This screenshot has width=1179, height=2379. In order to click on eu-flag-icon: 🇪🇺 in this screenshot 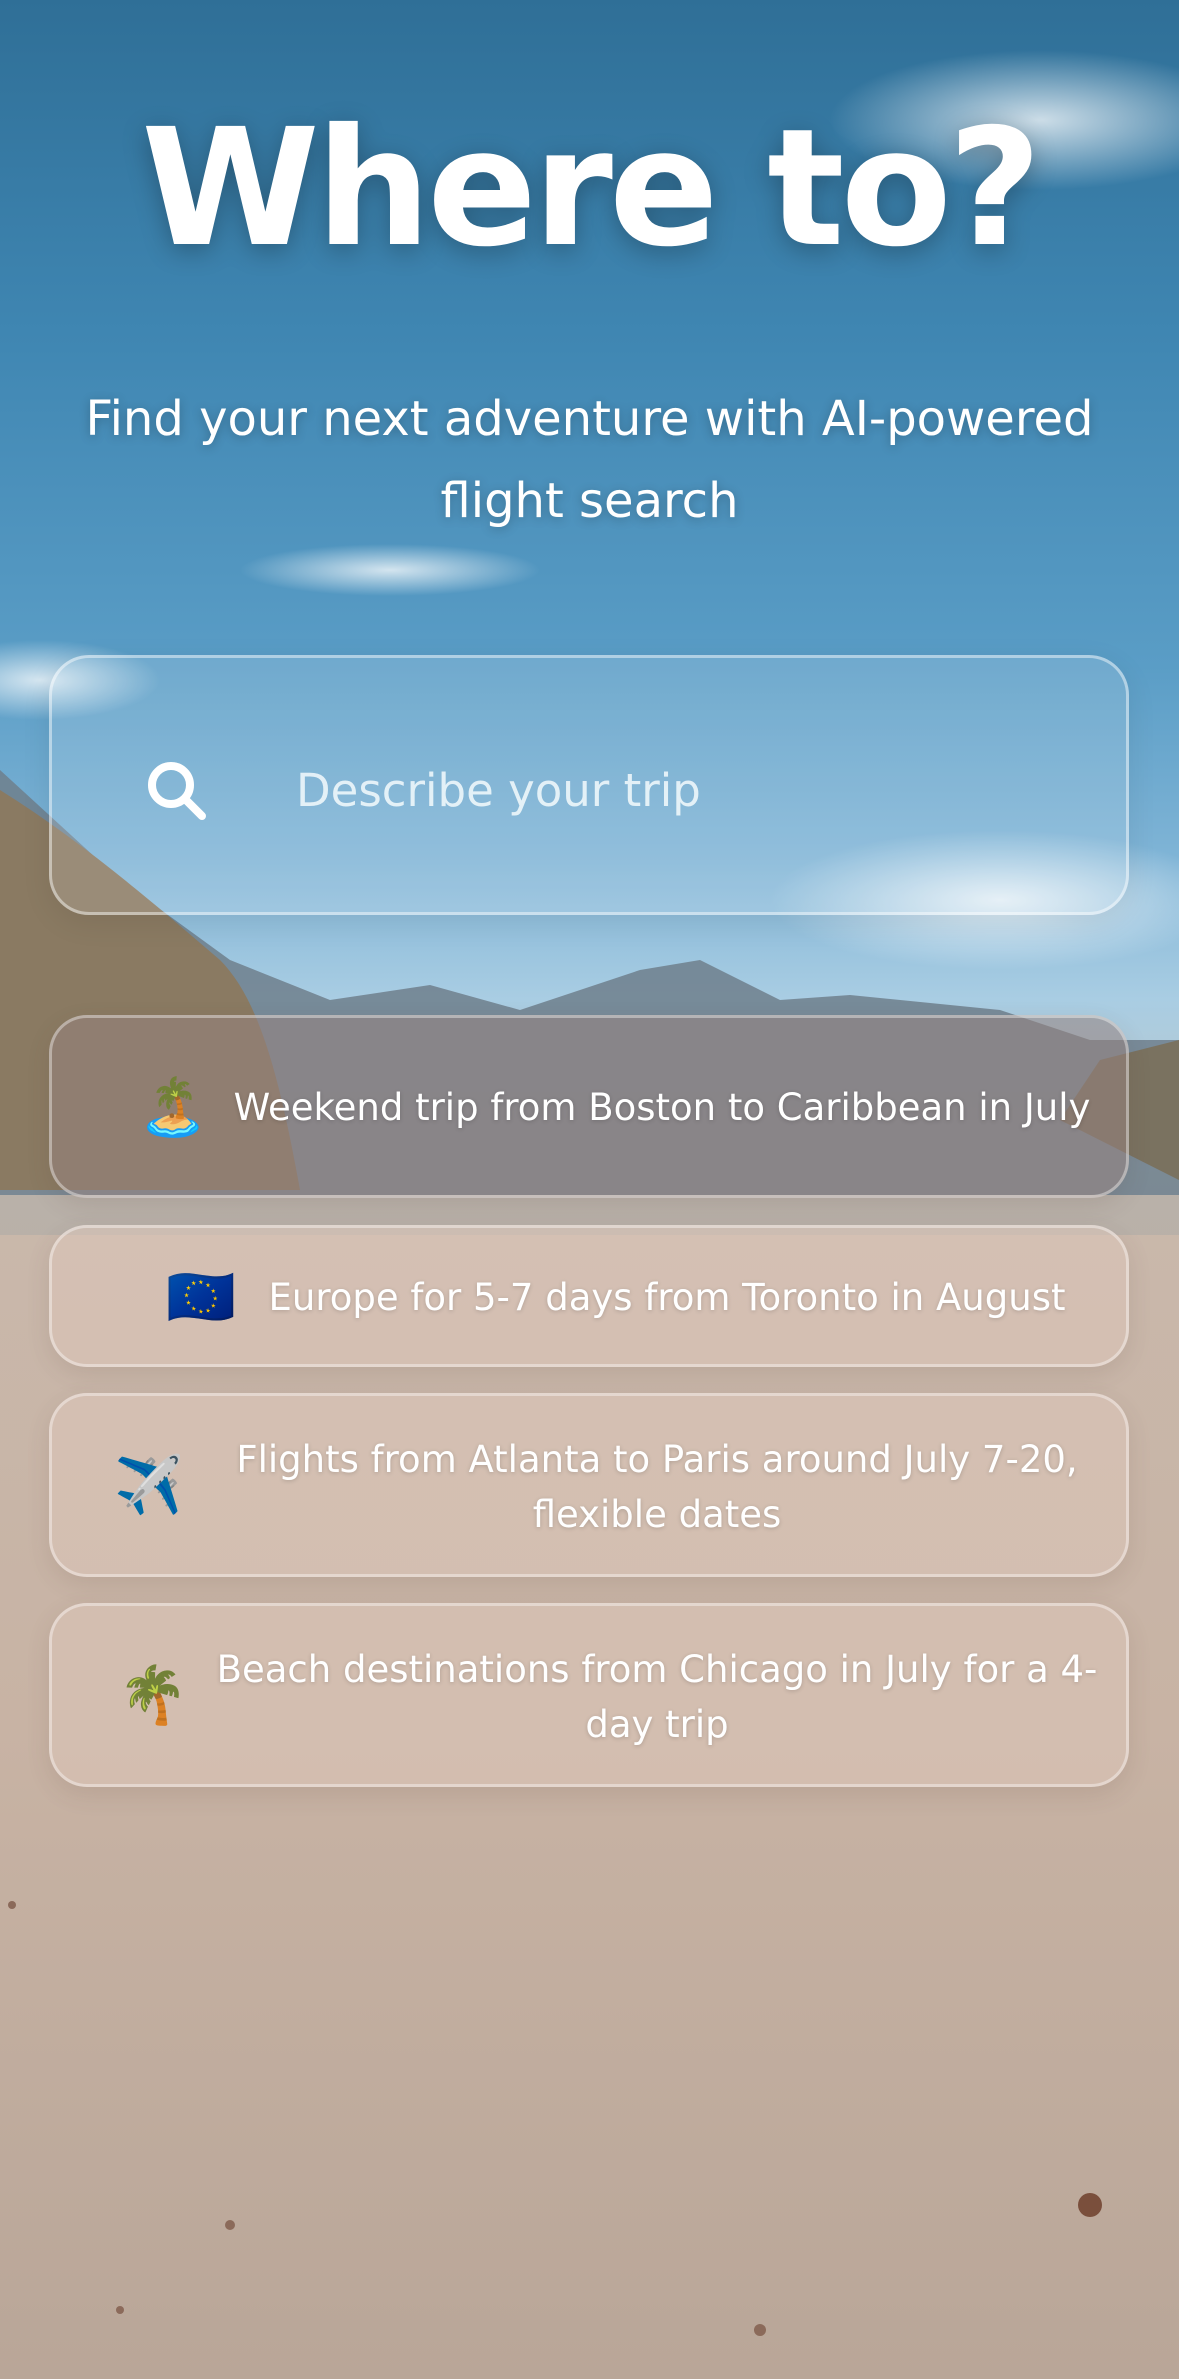, I will do `click(201, 1297)`.